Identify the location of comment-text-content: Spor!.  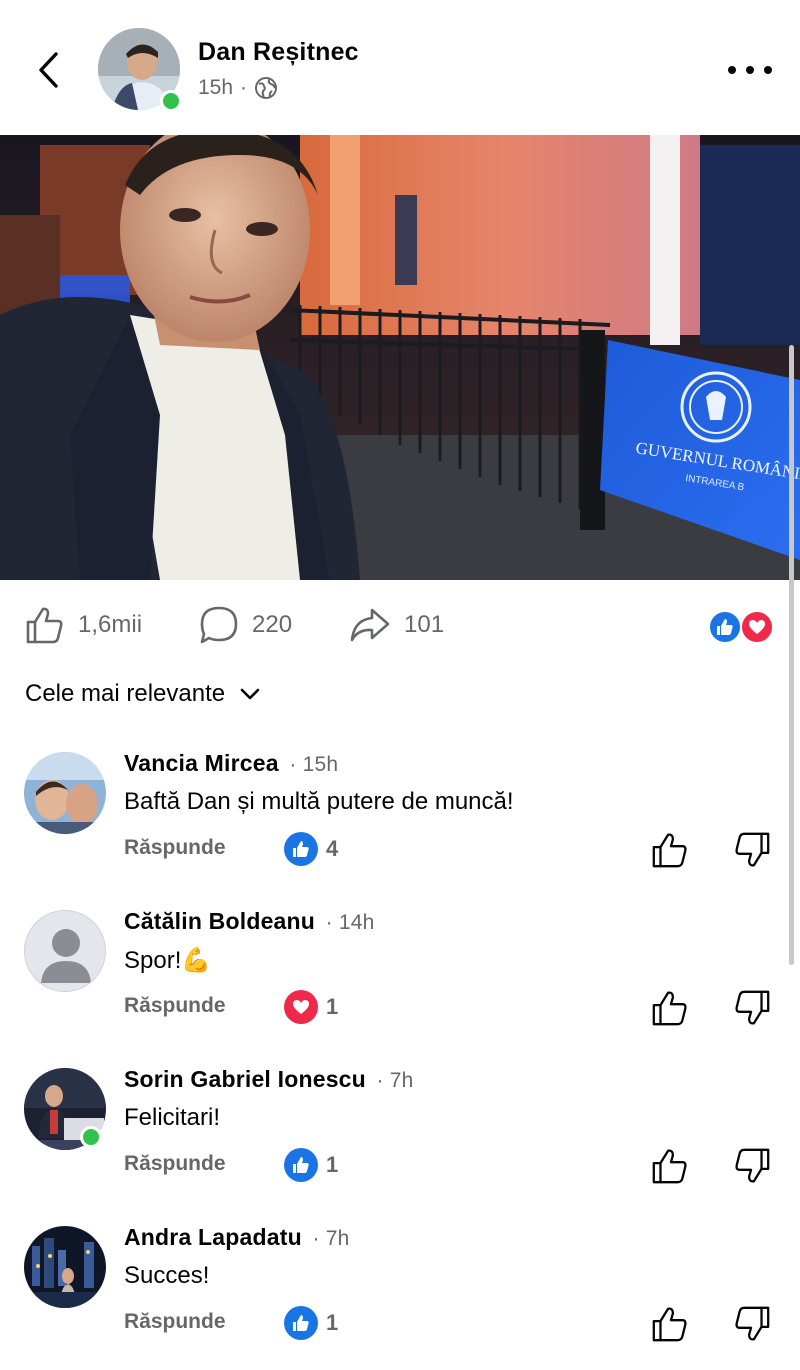
(153, 960).